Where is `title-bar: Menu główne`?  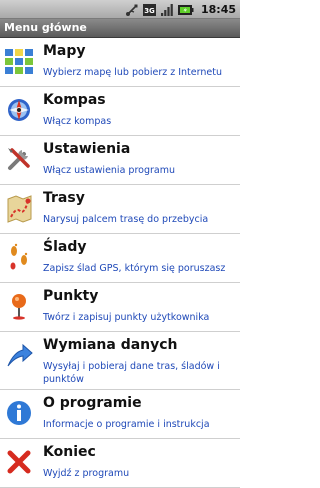 title-bar: Menu główne is located at coordinates (120, 28).